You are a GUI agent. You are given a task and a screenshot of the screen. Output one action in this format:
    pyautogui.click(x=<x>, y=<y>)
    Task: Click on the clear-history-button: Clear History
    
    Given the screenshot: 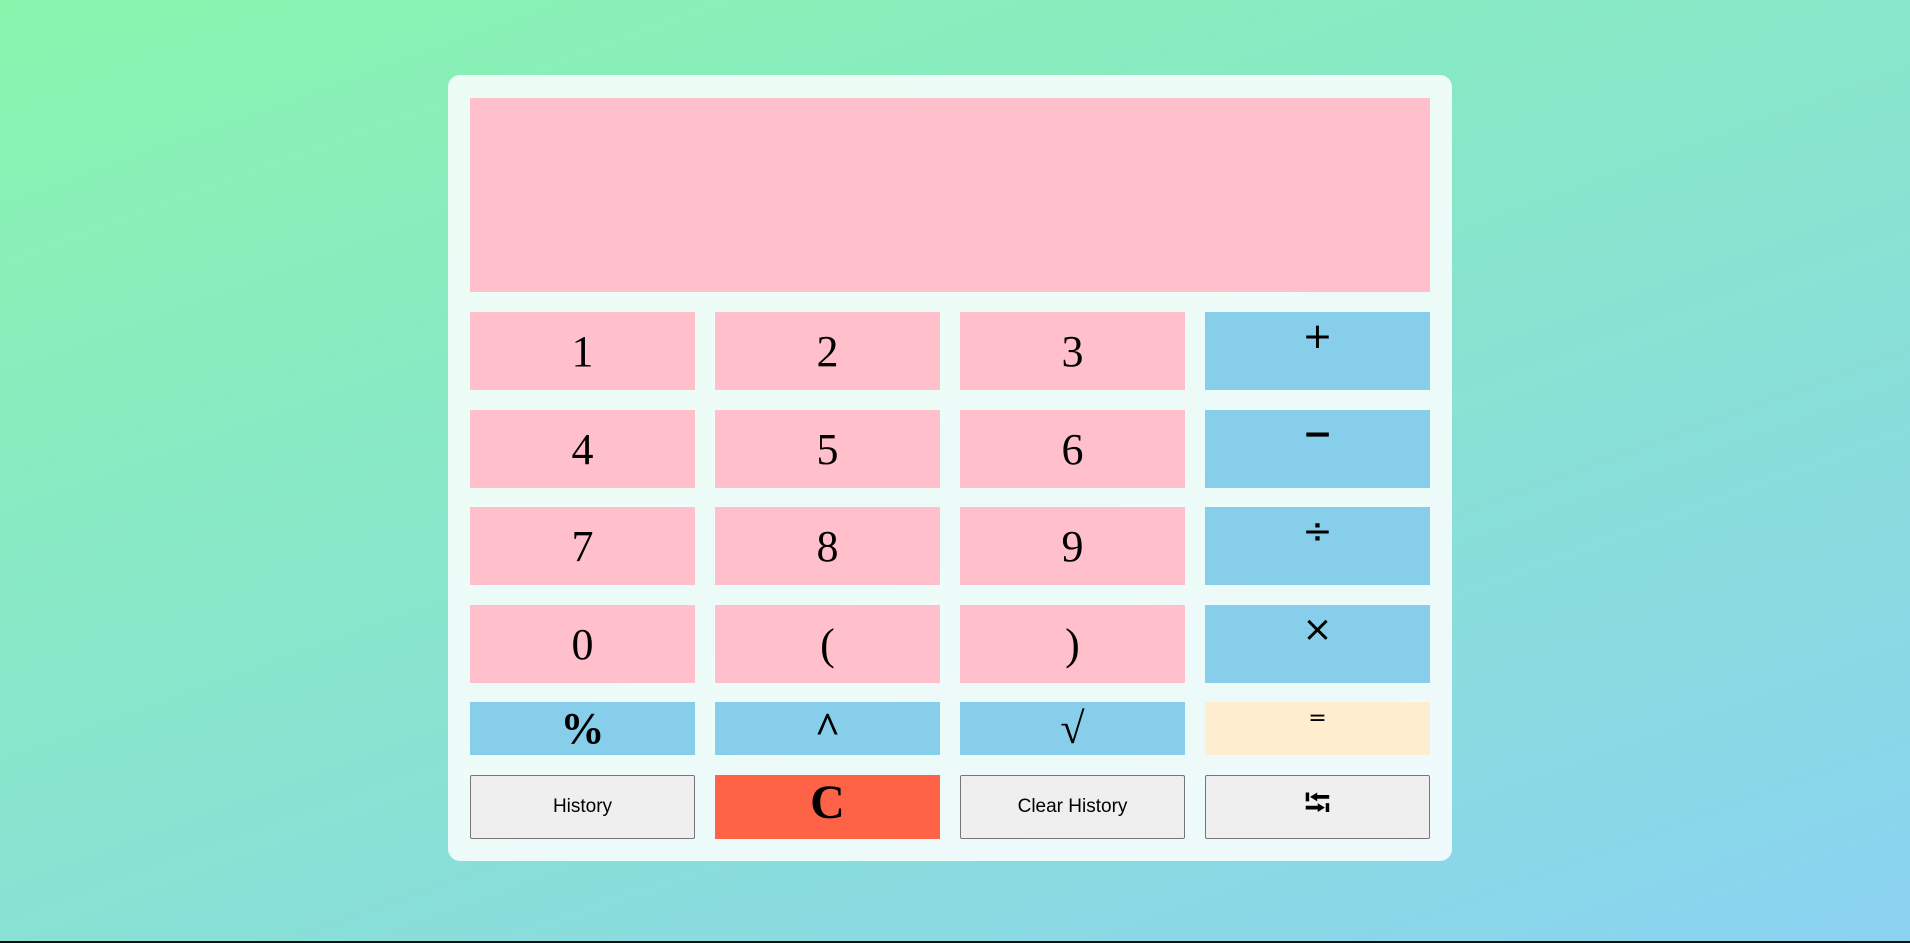 What is the action you would take?
    pyautogui.click(x=1072, y=807)
    